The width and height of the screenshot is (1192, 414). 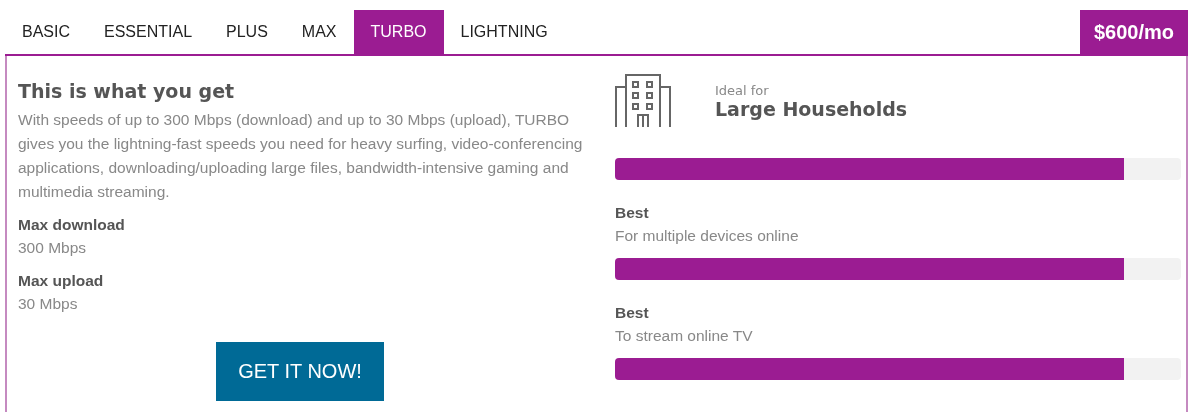 What do you see at coordinates (72, 225) in the screenshot?
I see `spec-label: Max download` at bounding box center [72, 225].